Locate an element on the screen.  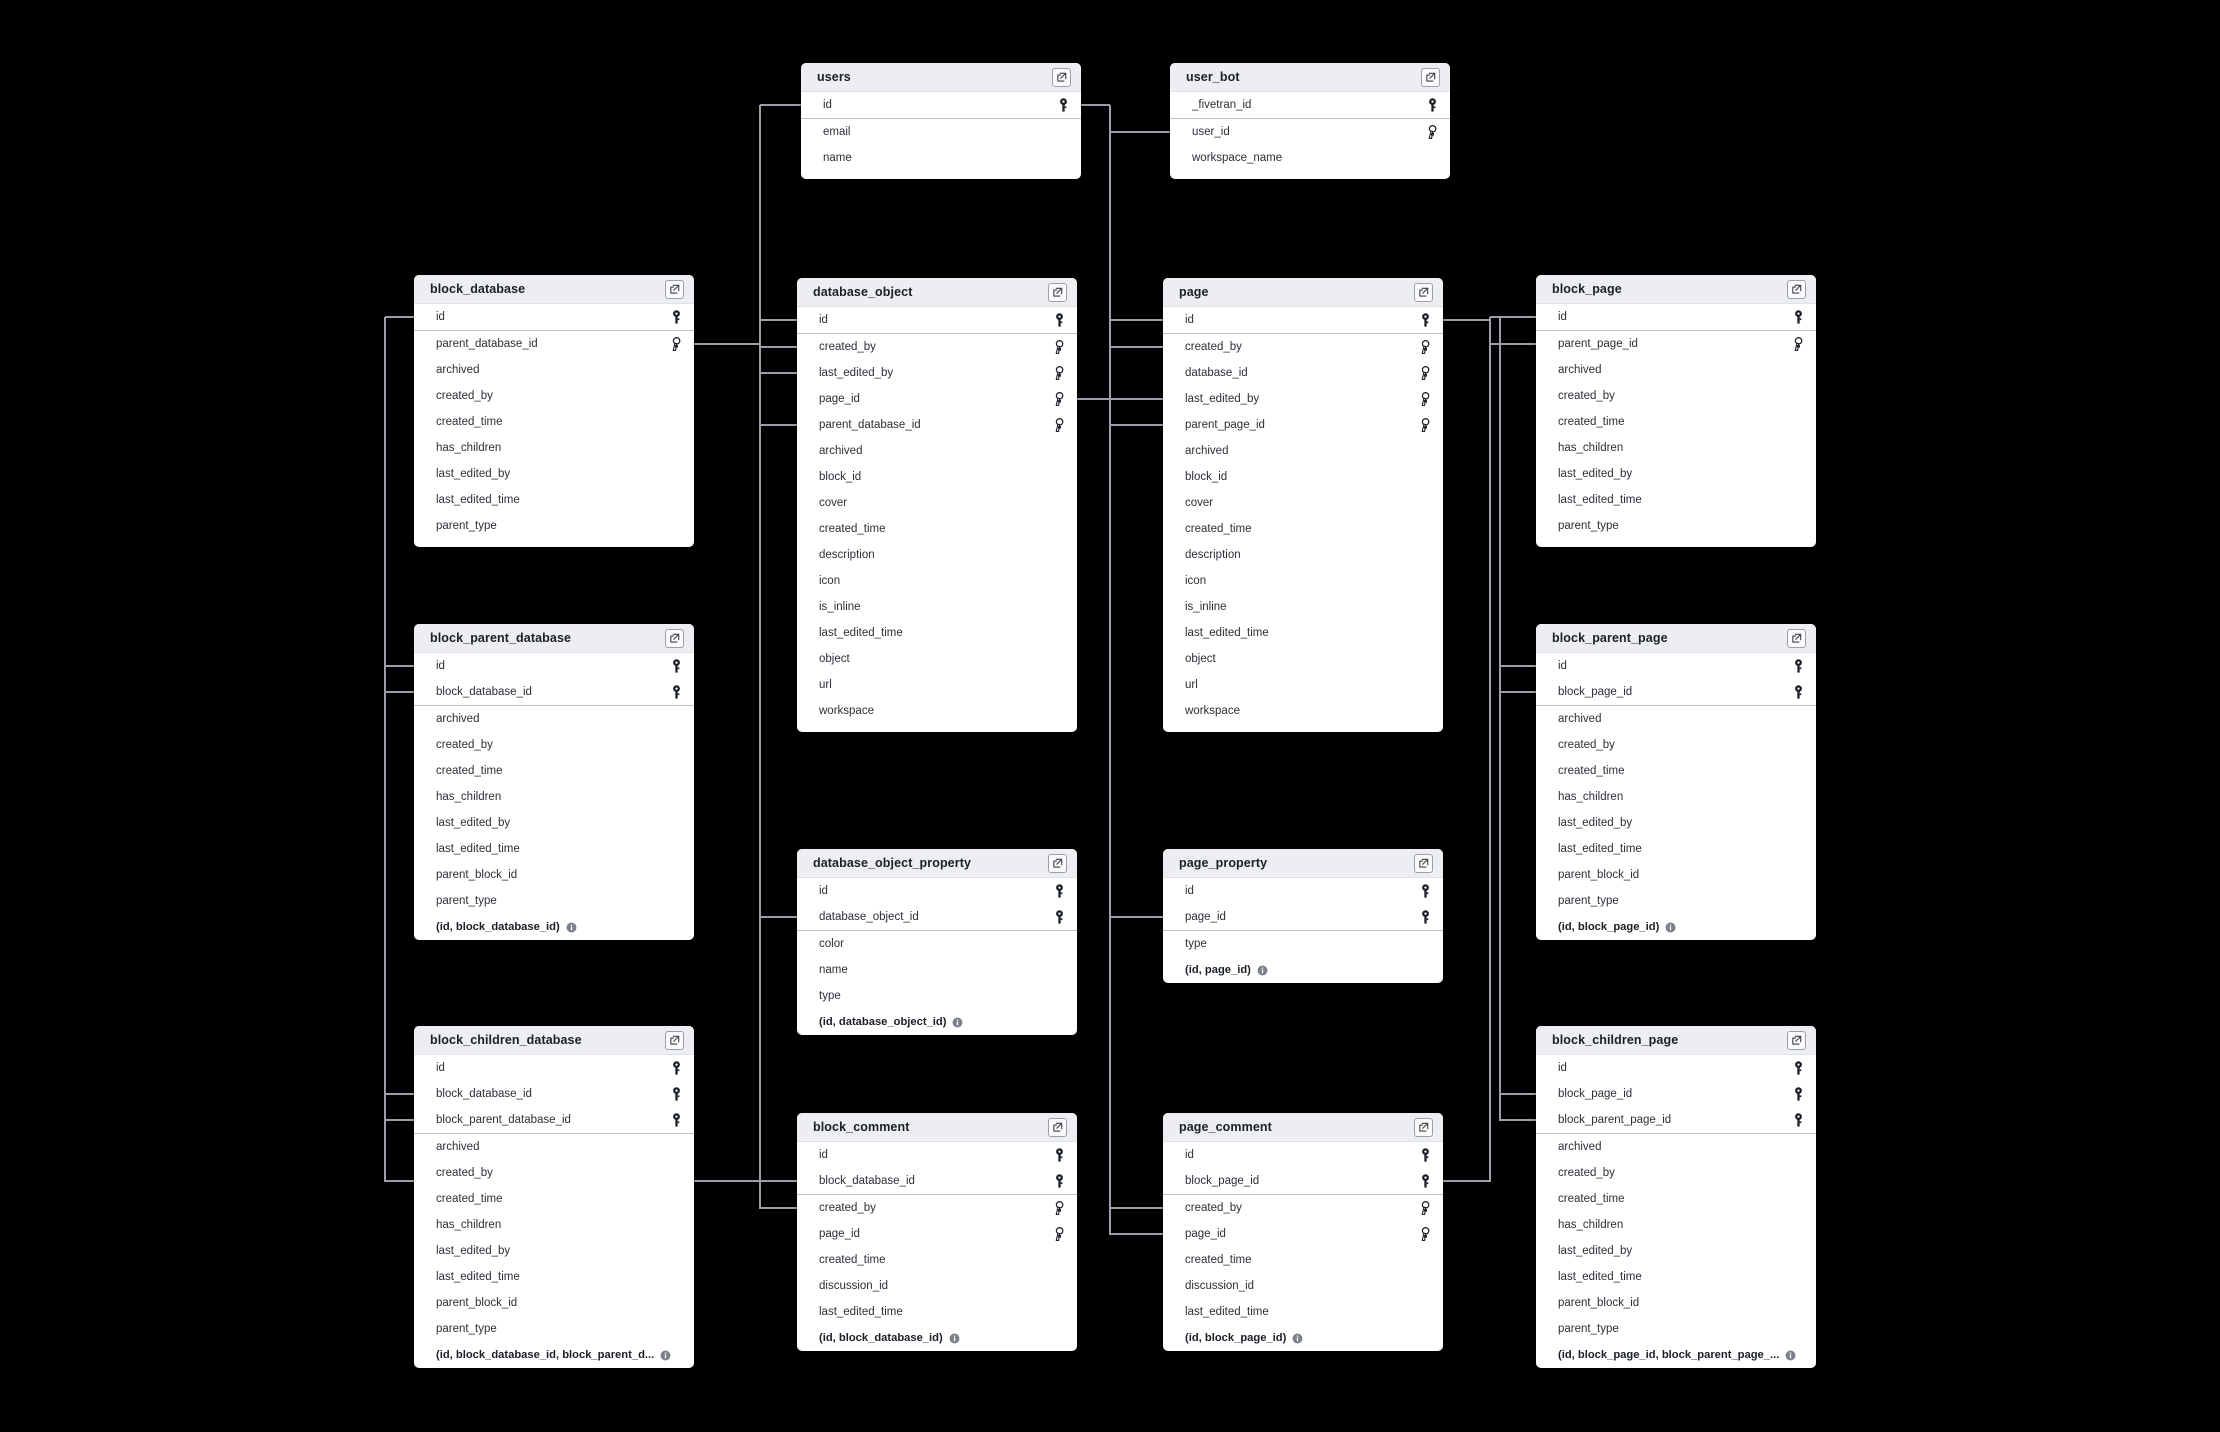
column-row: object is located at coordinates (1303, 659).